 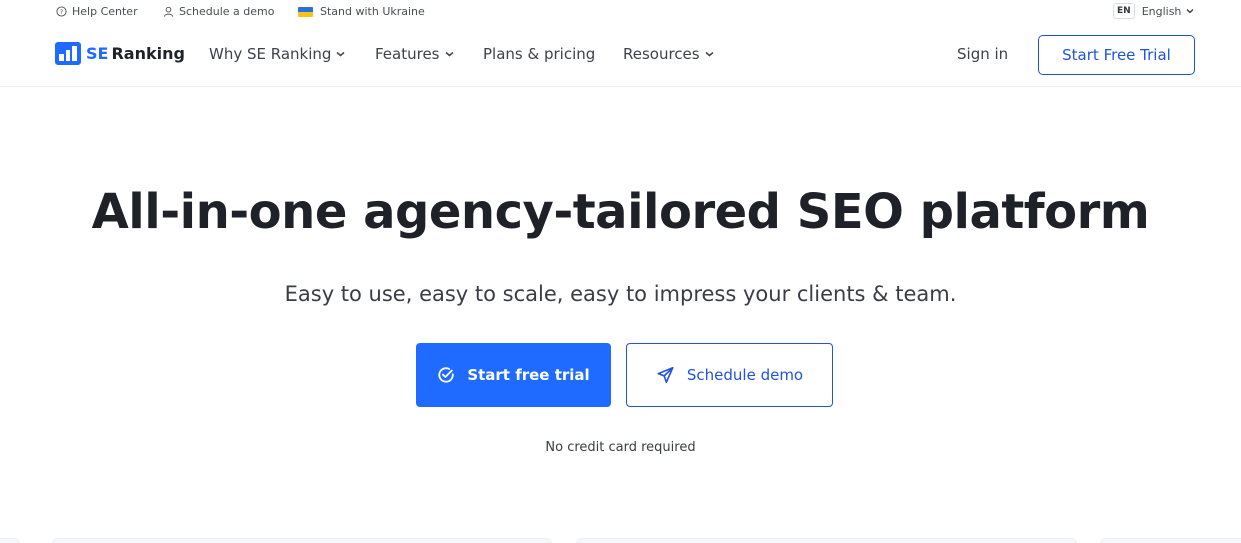 I want to click on nav-why-se-ranking-label: Why SE Ranking, so click(x=270, y=54).